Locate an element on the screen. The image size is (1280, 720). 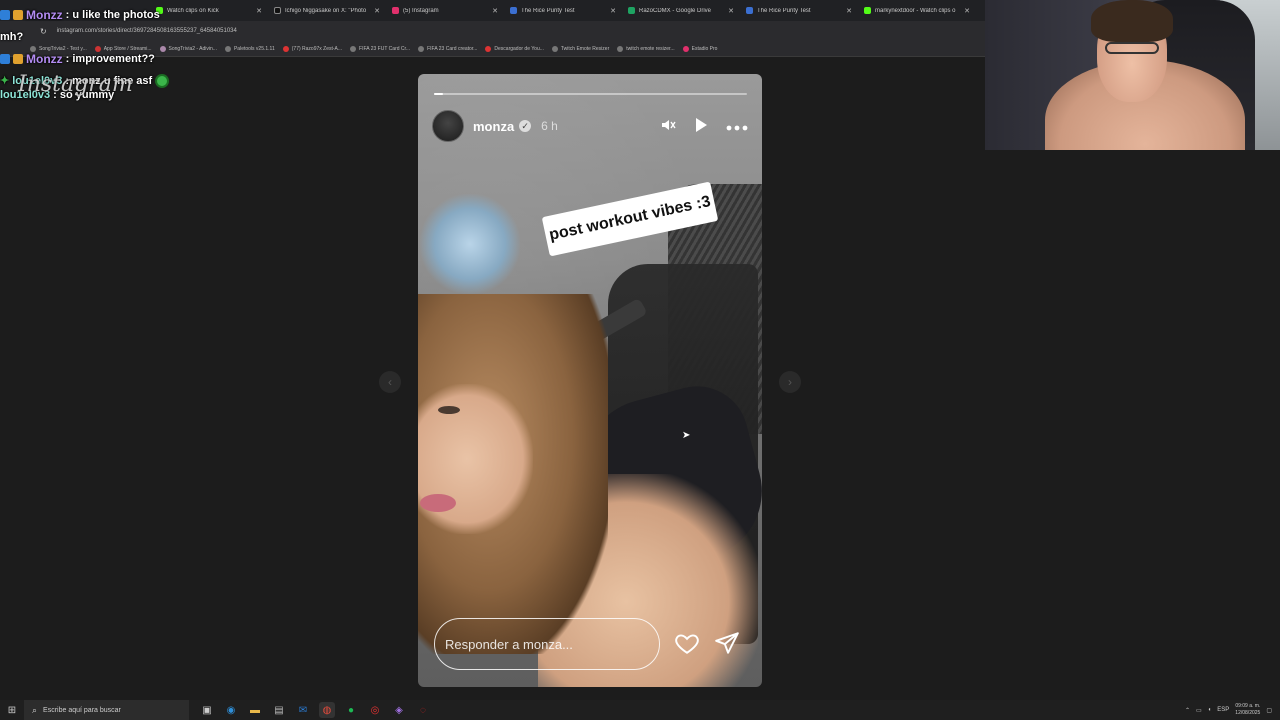
edge-icon: ◉ is located at coordinates (231, 710).